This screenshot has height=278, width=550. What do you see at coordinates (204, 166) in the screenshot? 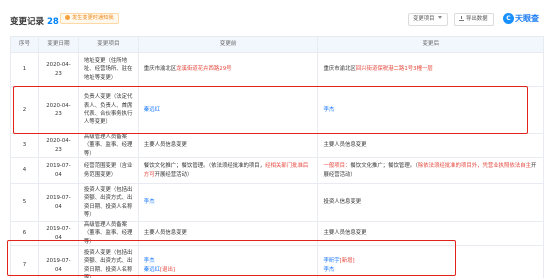
I see `before-text: 餐饮文化推广；餐饮管理。（依法须经批准的项目，` at bounding box center [204, 166].